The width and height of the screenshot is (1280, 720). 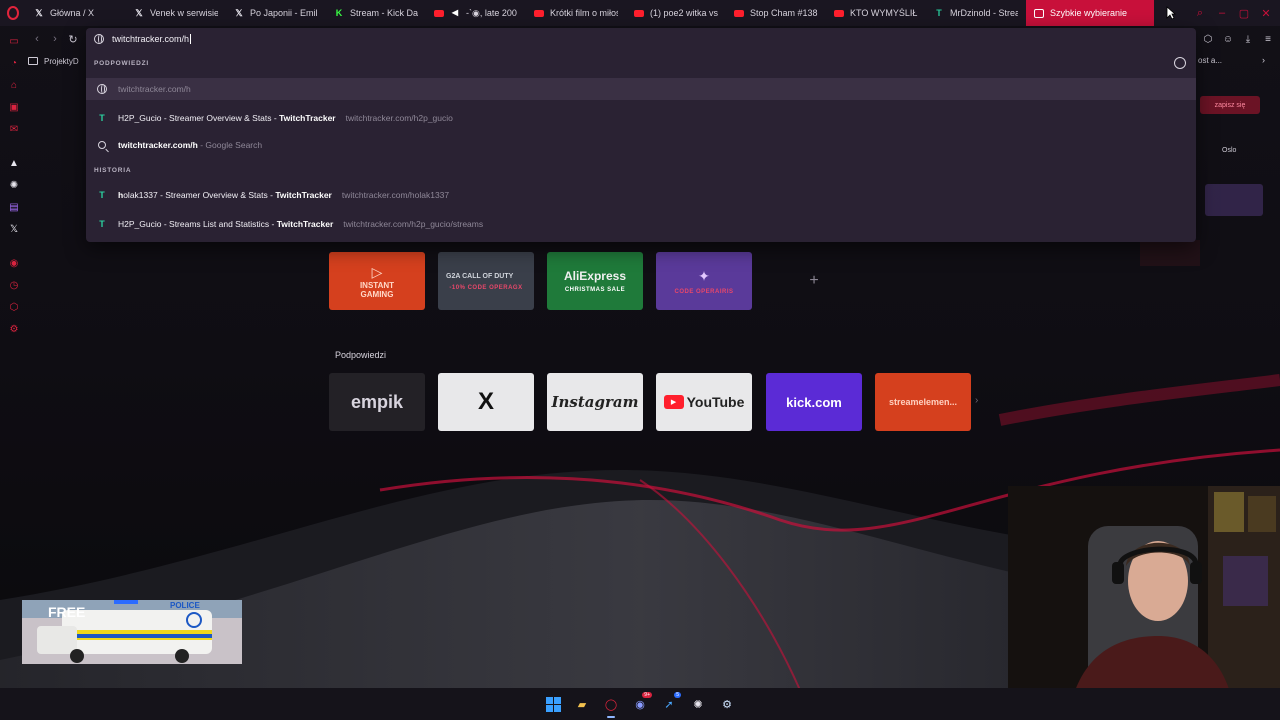 I want to click on bookmarks-more-icon: ›, so click(x=1263, y=60).